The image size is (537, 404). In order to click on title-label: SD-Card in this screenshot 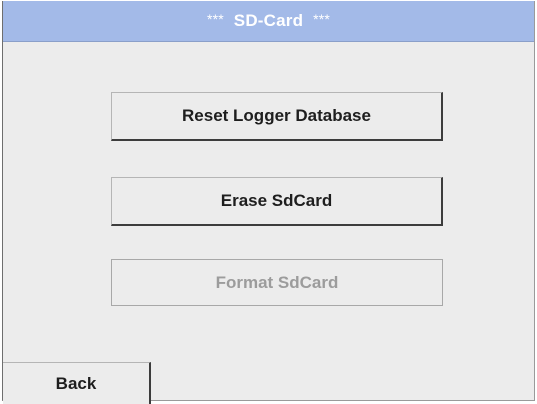, I will do `click(268, 20)`.